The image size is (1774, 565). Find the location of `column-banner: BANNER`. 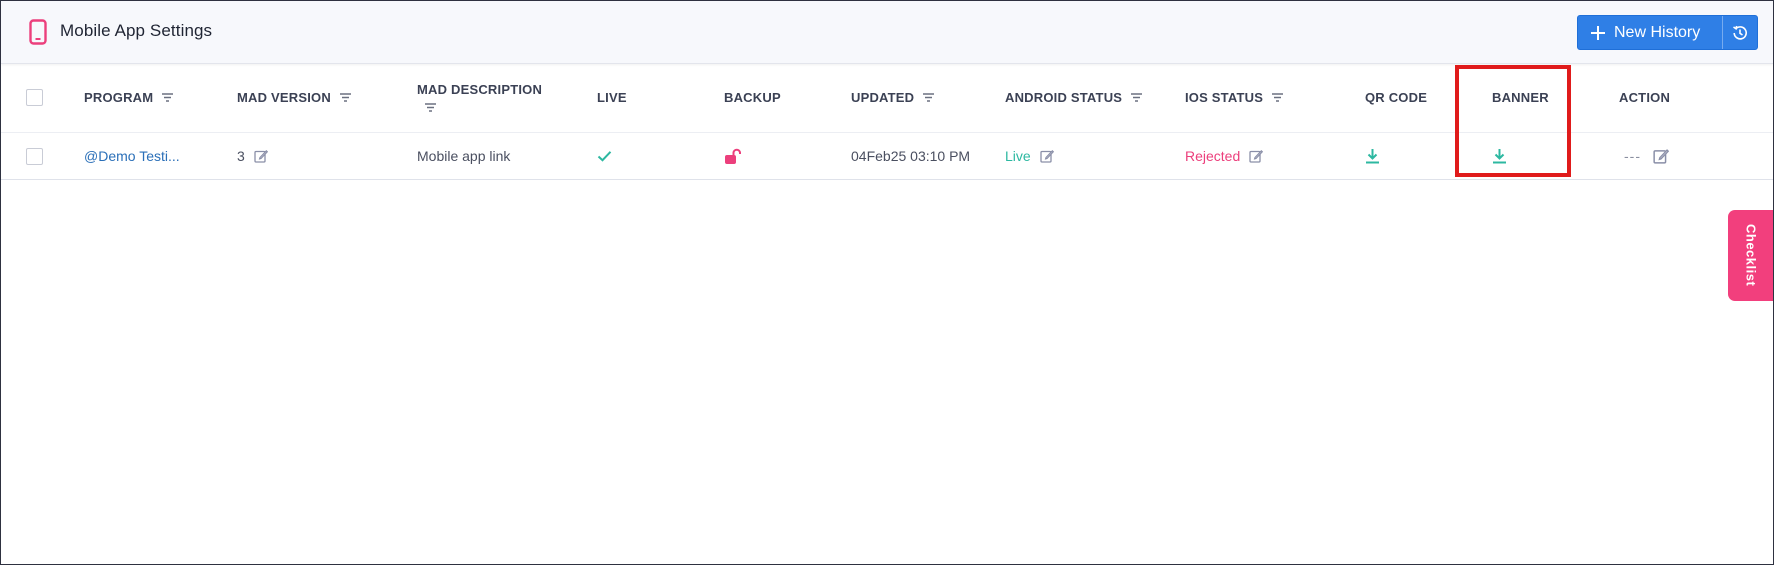

column-banner: BANNER is located at coordinates (1520, 97).